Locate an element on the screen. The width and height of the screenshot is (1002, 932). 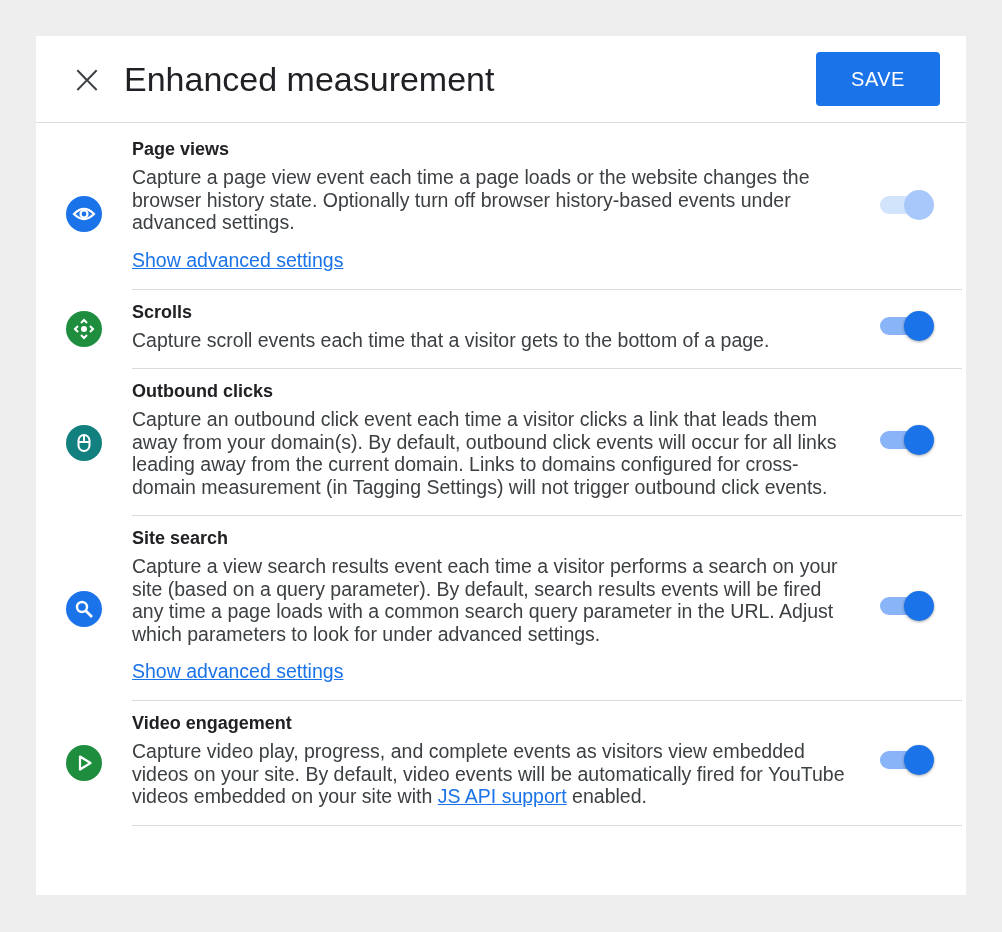
setting-description: Capture scroll events each time that a visitor gets to the bottom of a page. is located at coordinates (451, 339).